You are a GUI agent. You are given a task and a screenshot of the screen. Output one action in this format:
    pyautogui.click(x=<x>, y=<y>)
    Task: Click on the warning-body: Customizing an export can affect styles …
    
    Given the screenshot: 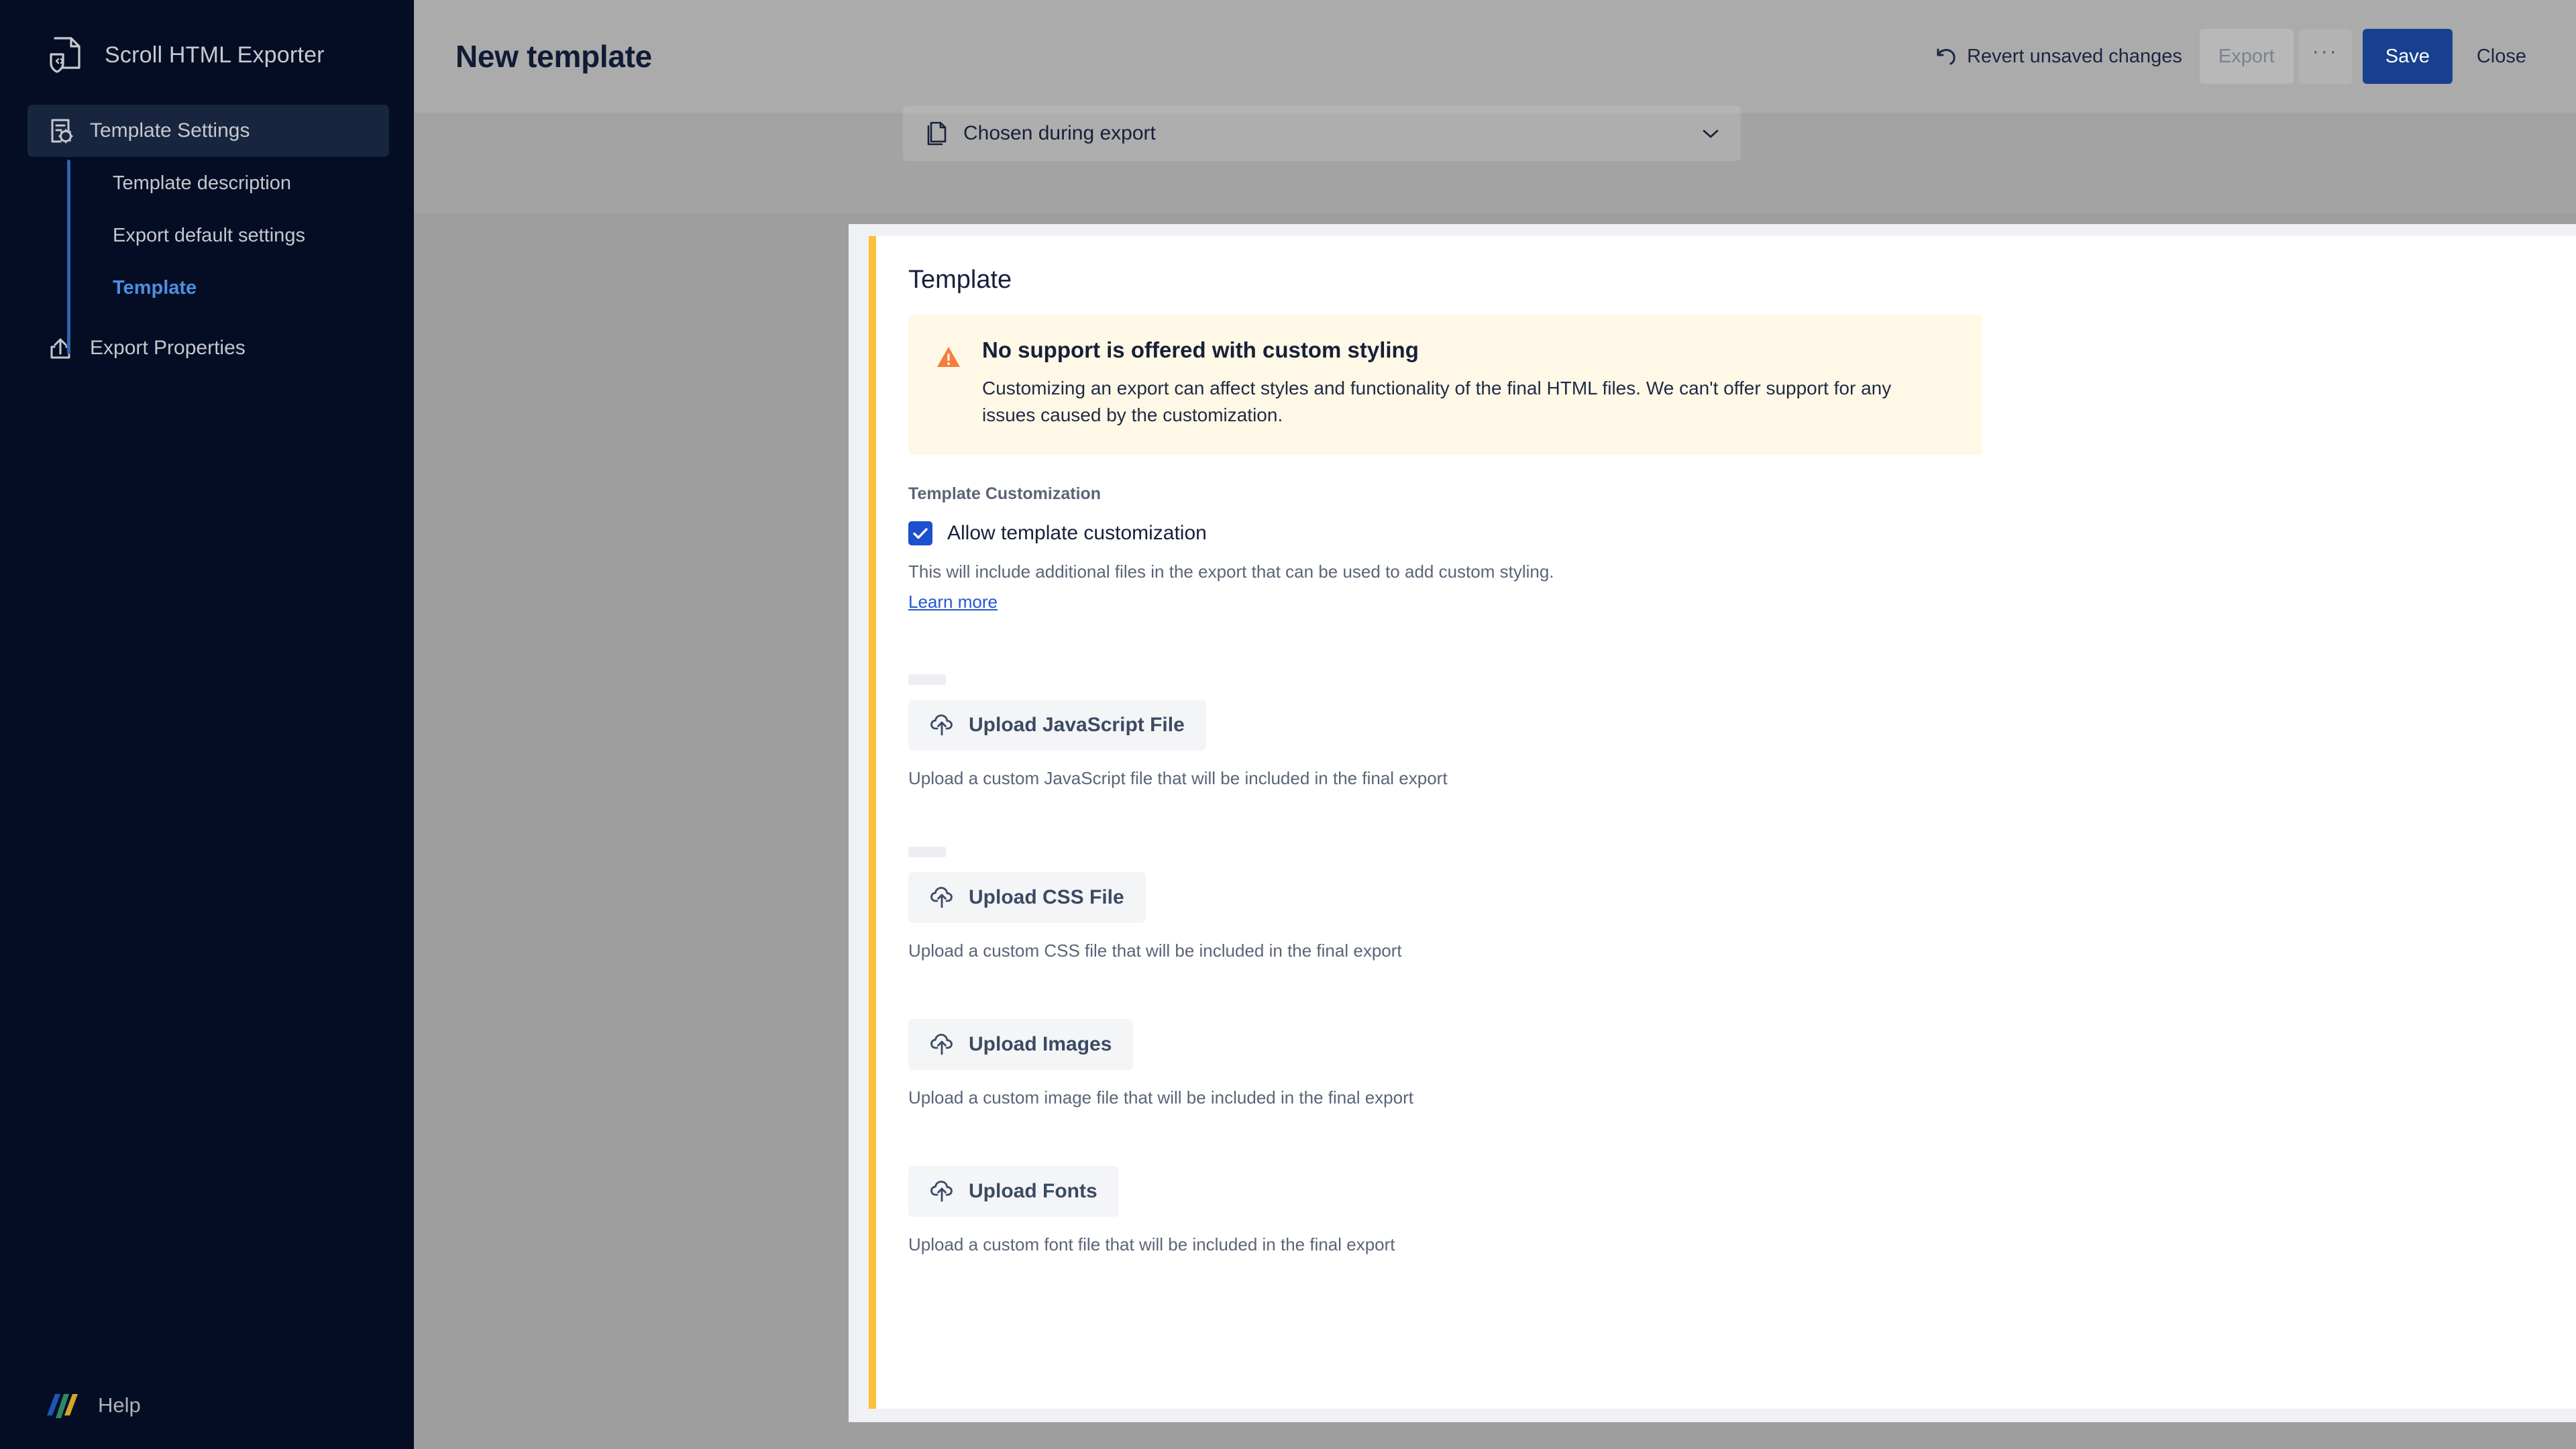 What is the action you would take?
    pyautogui.click(x=1437, y=402)
    